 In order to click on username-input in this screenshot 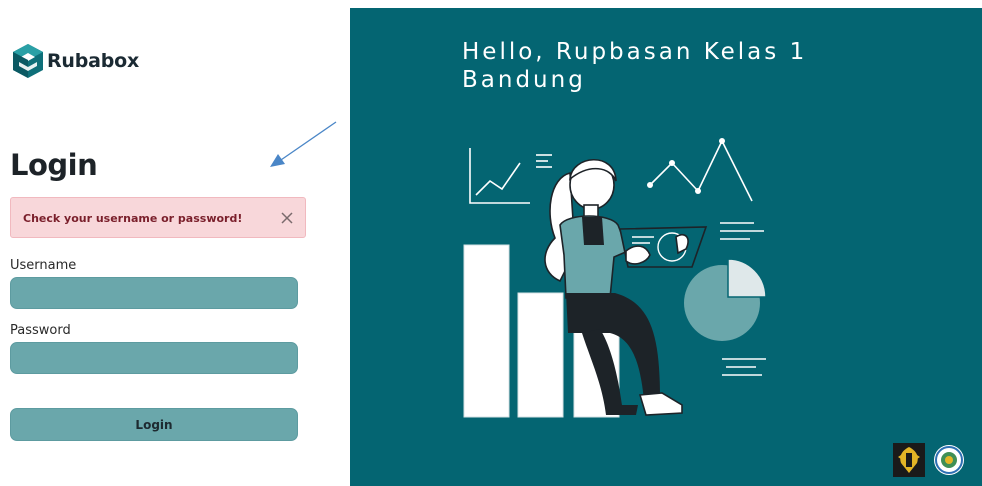, I will do `click(154, 293)`.